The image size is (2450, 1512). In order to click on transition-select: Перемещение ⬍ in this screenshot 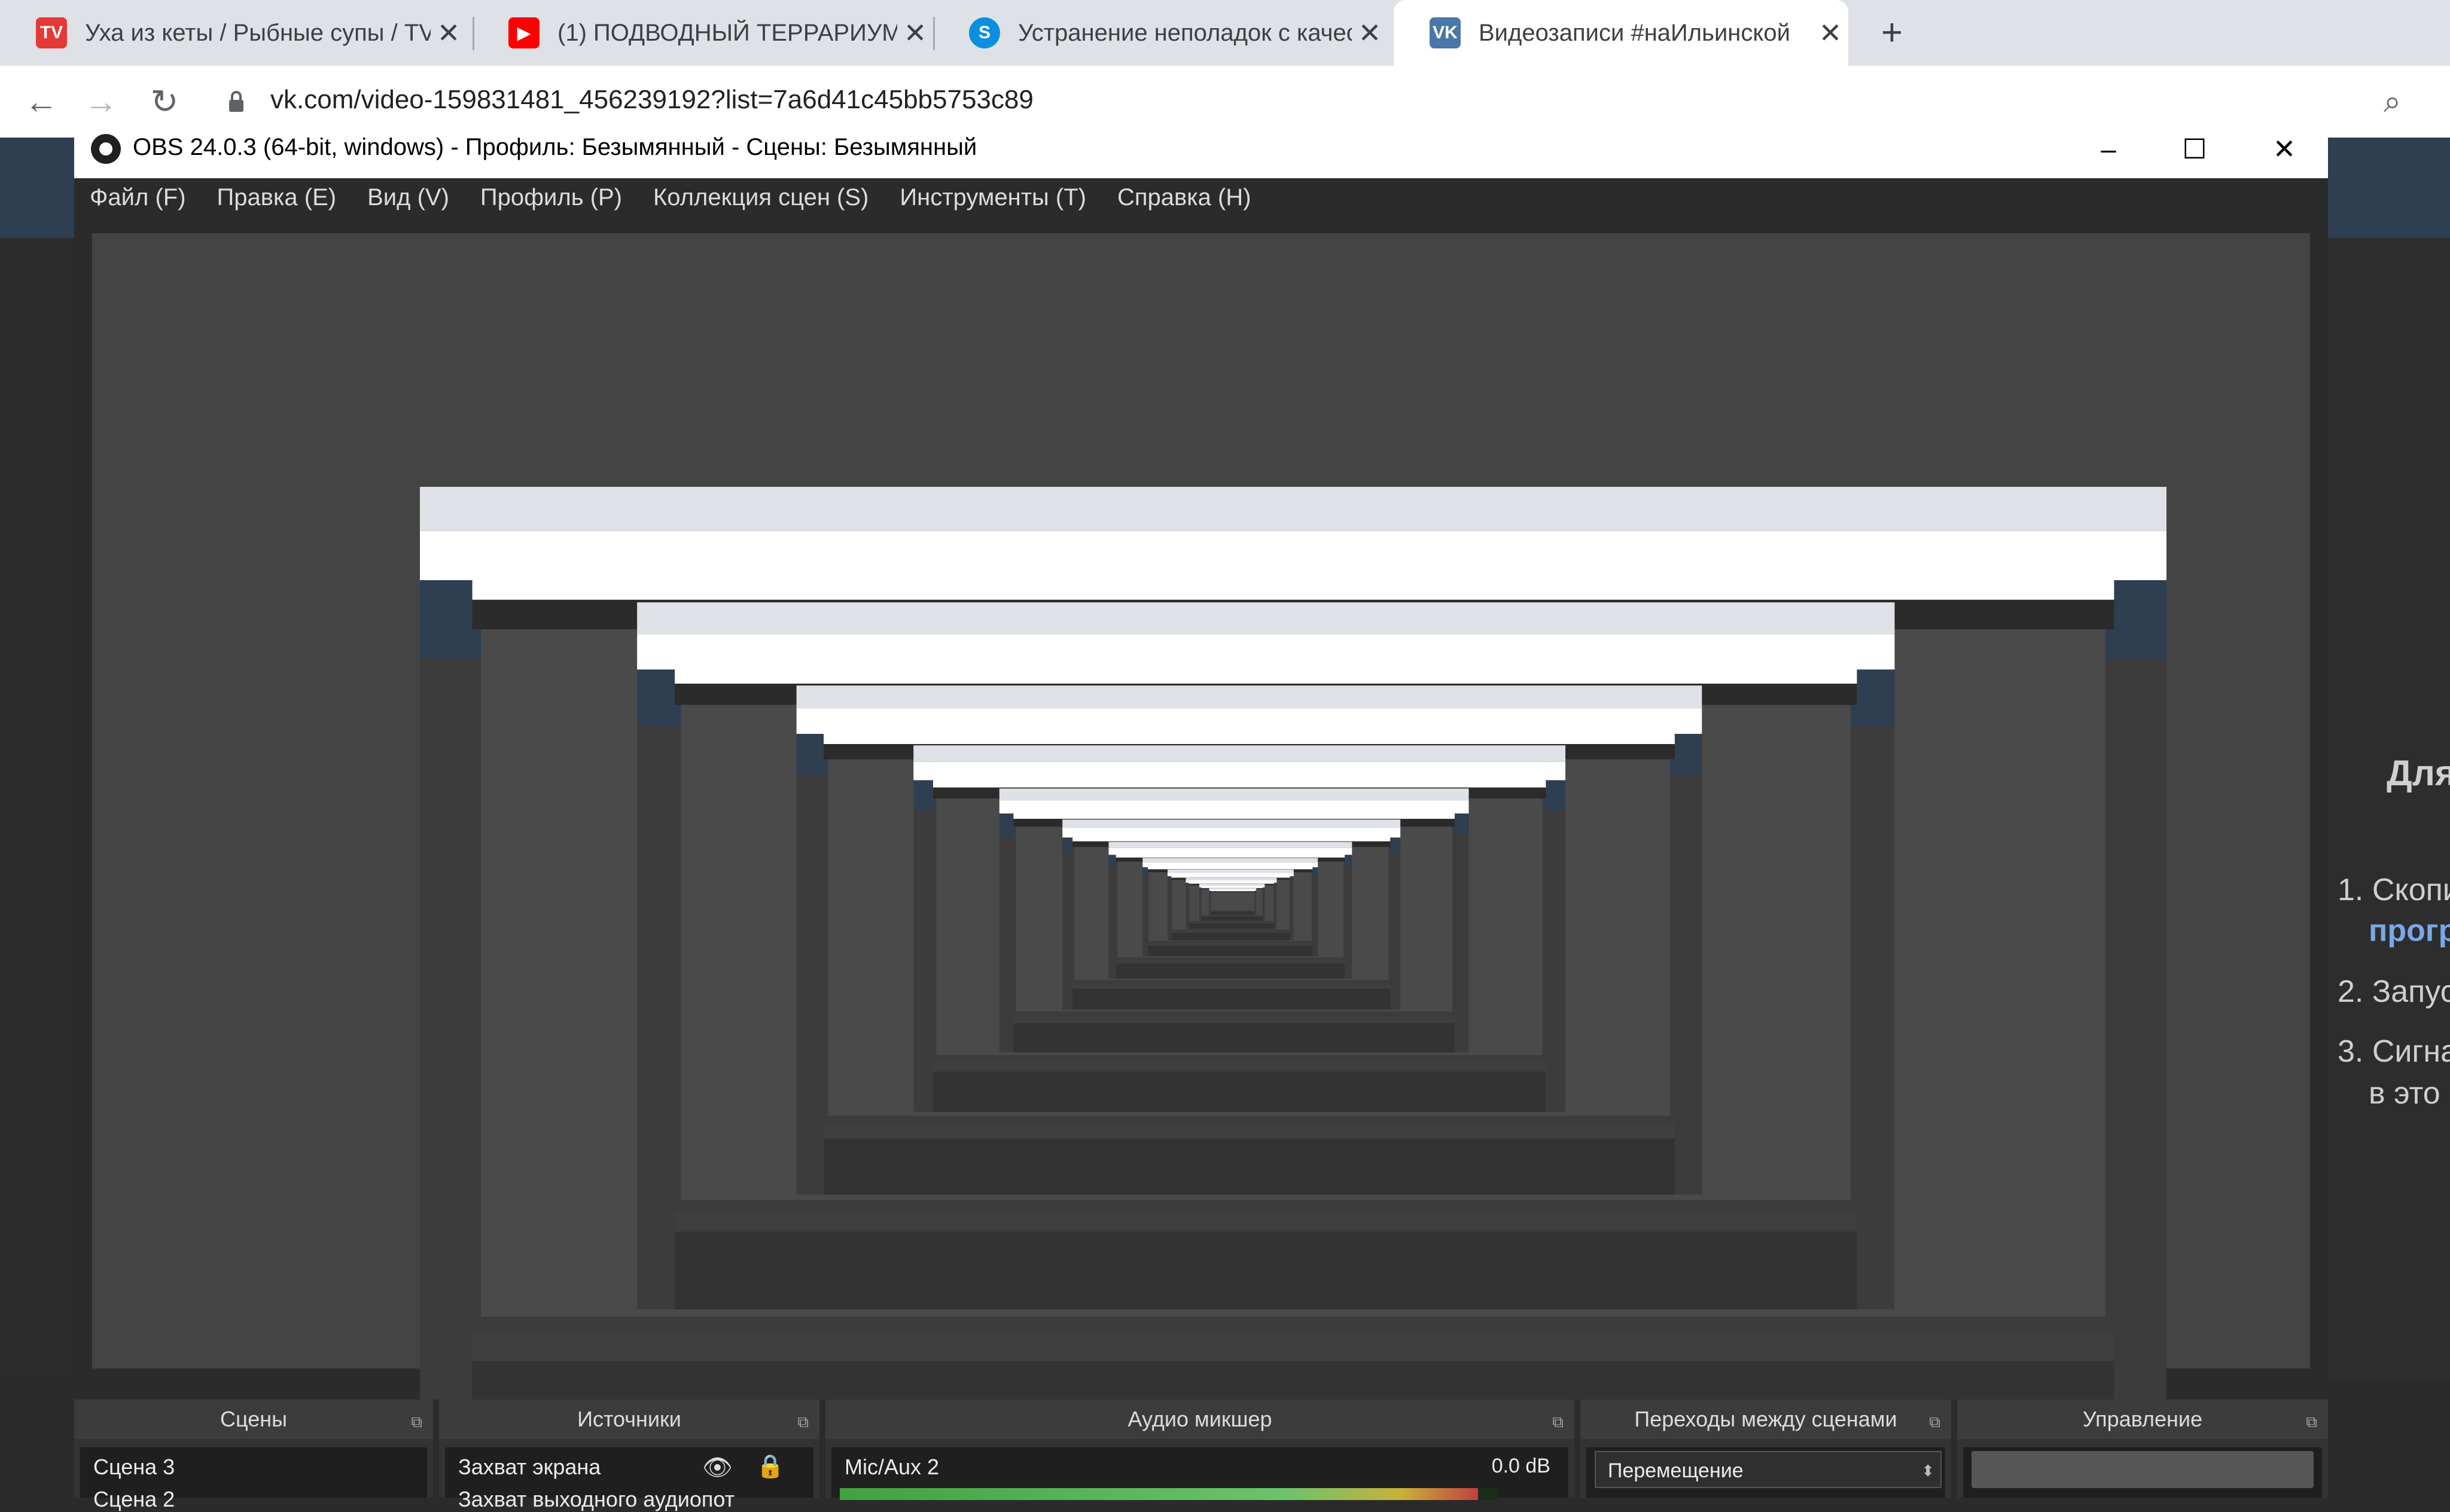, I will do `click(1768, 1469)`.